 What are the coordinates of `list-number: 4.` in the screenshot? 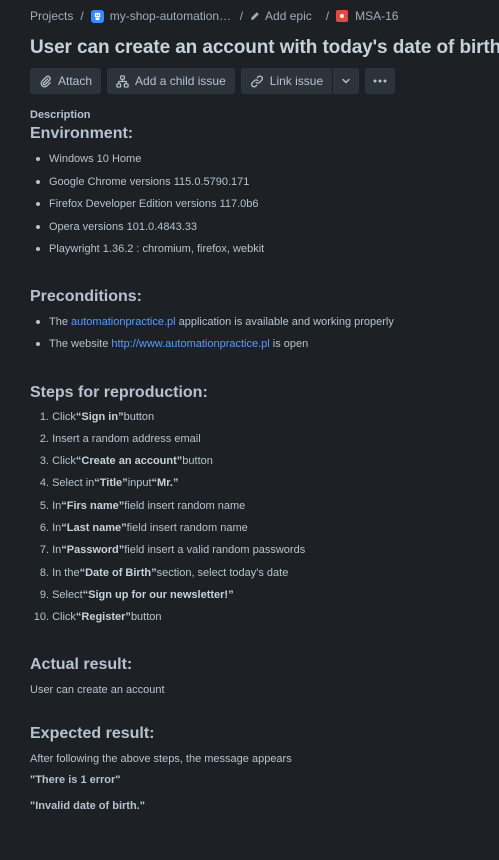 It's located at (44, 483).